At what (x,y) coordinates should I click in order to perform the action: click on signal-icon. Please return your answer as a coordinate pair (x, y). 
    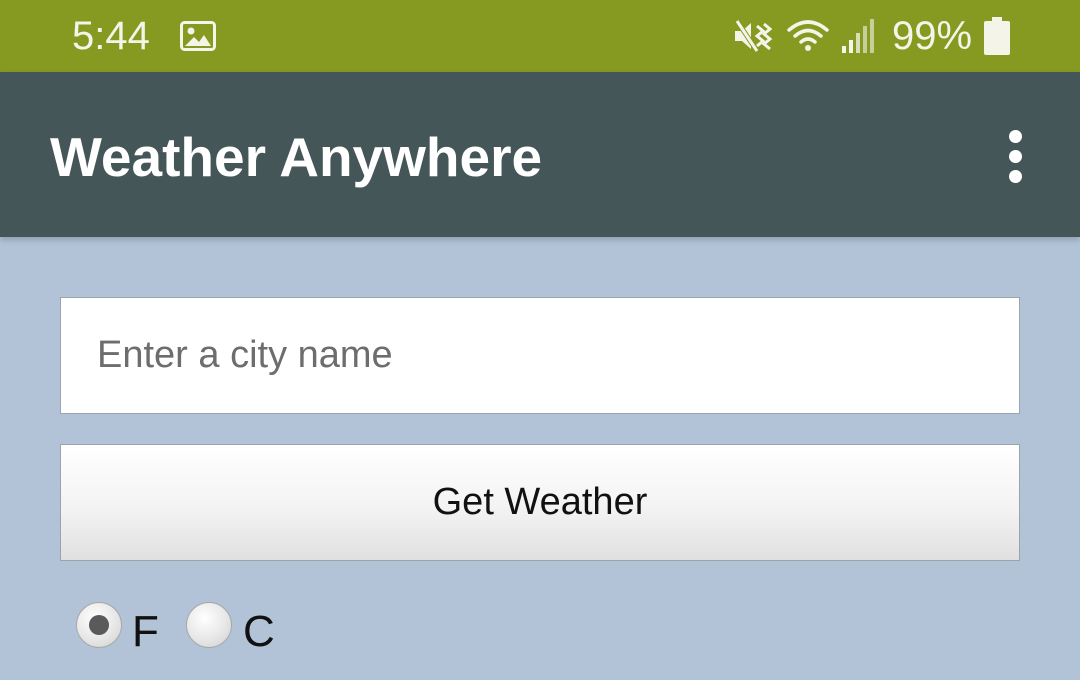
    Looking at the image, I should click on (858, 36).